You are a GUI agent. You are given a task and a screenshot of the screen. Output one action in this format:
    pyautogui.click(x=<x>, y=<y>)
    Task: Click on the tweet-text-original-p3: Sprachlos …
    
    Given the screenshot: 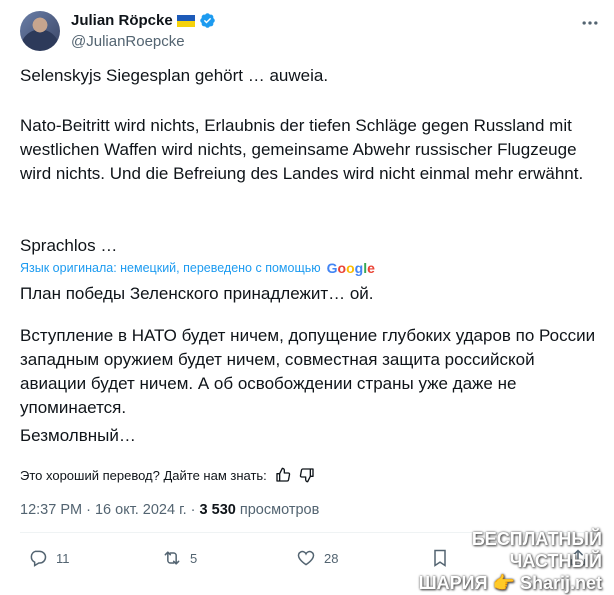 What is the action you would take?
    pyautogui.click(x=69, y=245)
    